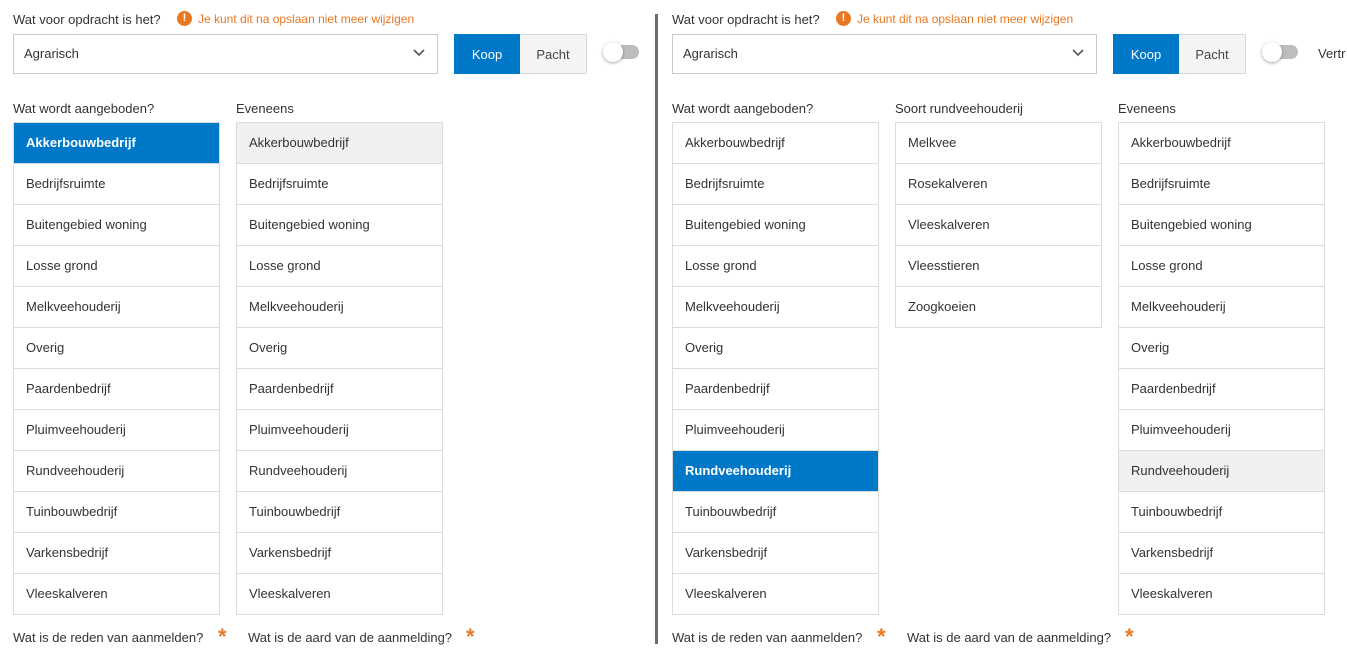 The image size is (1347, 649). I want to click on panel-divider, so click(656, 329).